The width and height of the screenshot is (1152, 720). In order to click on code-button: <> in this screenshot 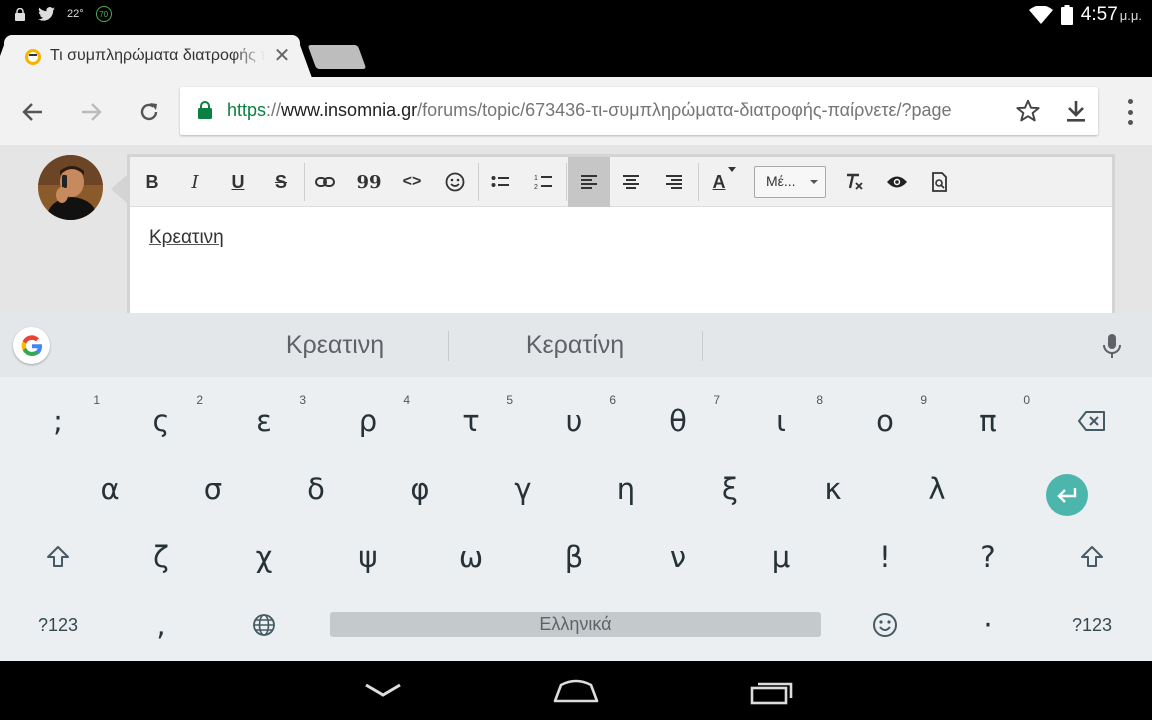, I will do `click(412, 182)`.